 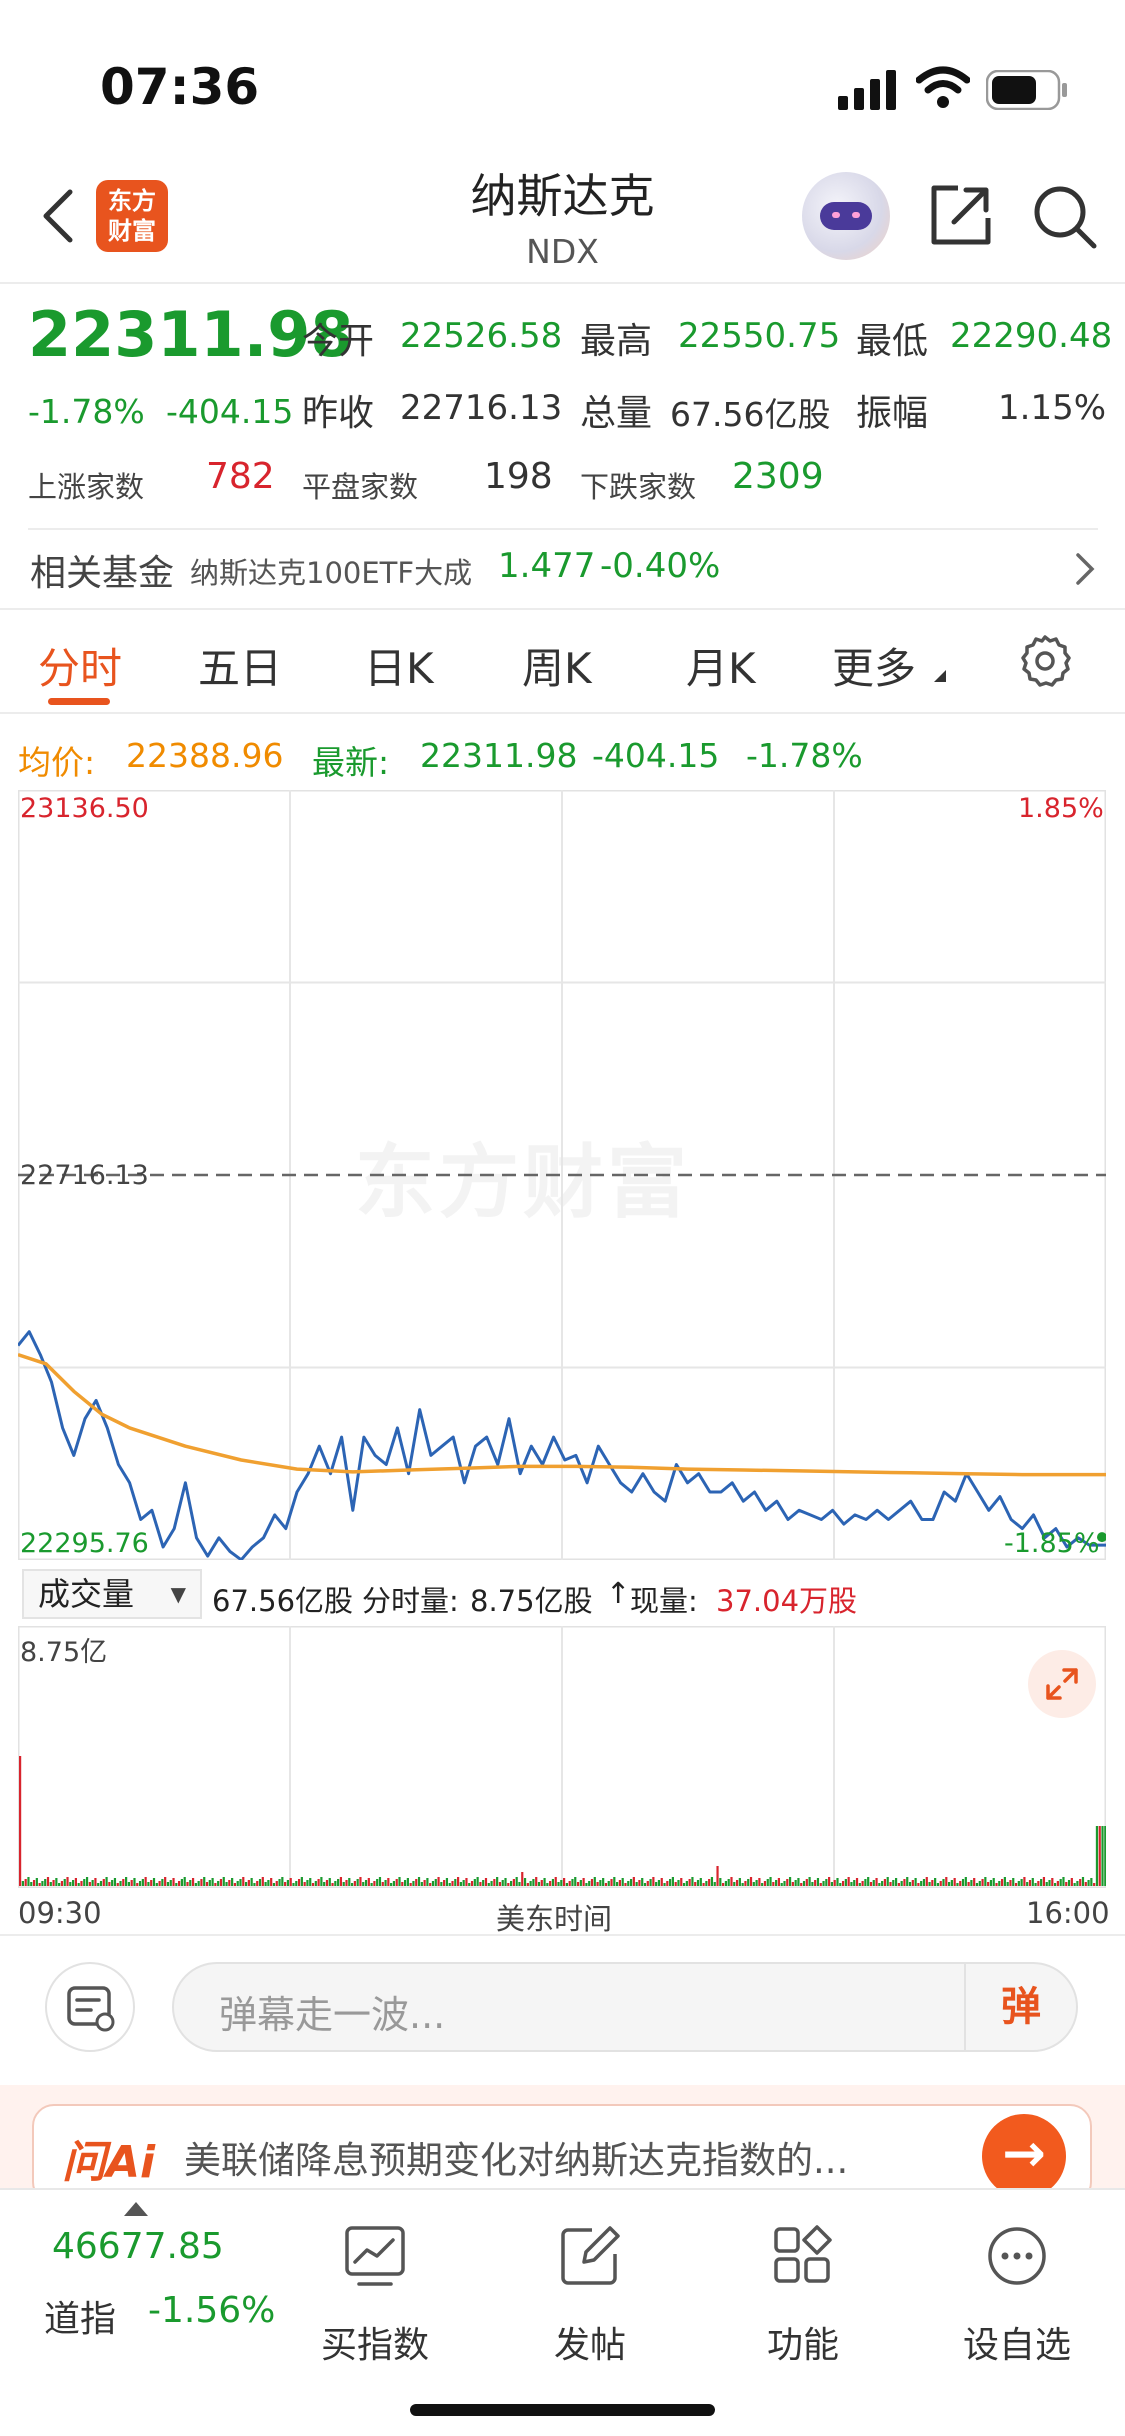 What do you see at coordinates (240, 665) in the screenshot?
I see `tab-five-day: 五日` at bounding box center [240, 665].